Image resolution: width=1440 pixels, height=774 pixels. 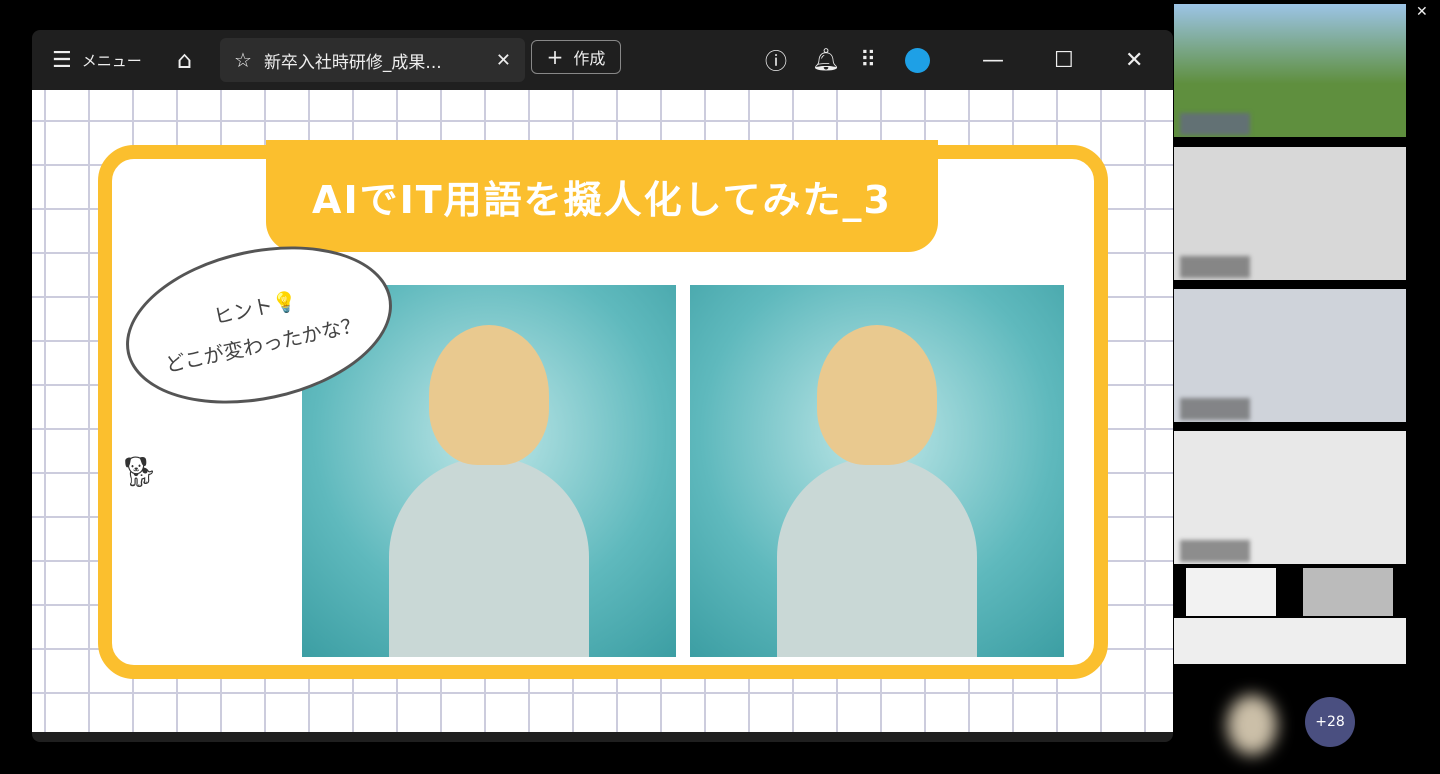 I want to click on help-icon: ⓘ, so click(x=776, y=60).